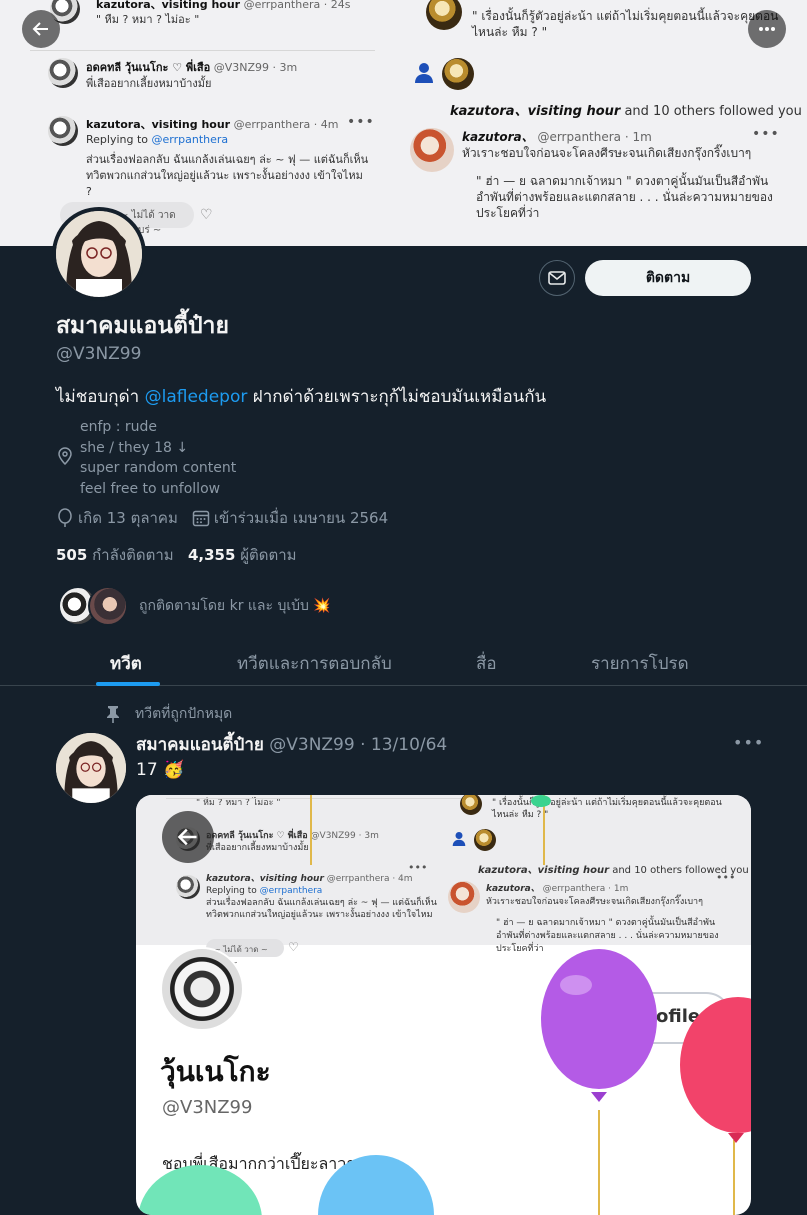  What do you see at coordinates (117, 139) in the screenshot?
I see `banner-replying: Replying to` at bounding box center [117, 139].